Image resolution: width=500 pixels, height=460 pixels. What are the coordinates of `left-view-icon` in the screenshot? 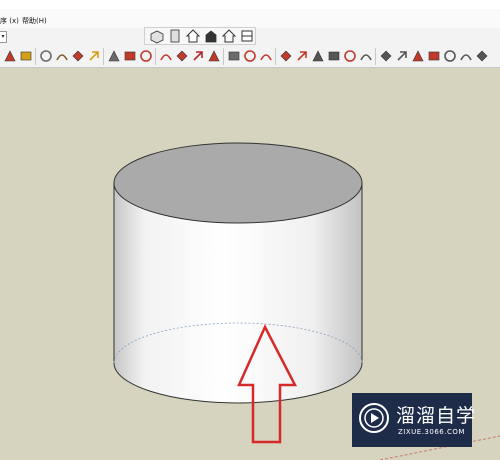 It's located at (247, 36).